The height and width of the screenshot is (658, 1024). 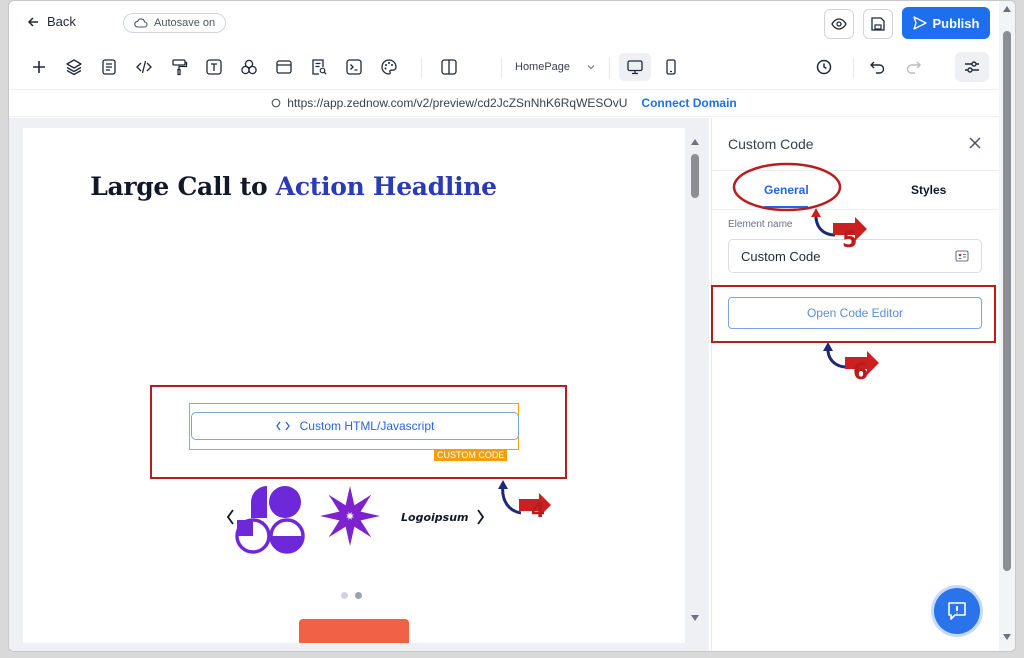 What do you see at coordinates (276, 103) in the screenshot?
I see `status-circle-icon` at bounding box center [276, 103].